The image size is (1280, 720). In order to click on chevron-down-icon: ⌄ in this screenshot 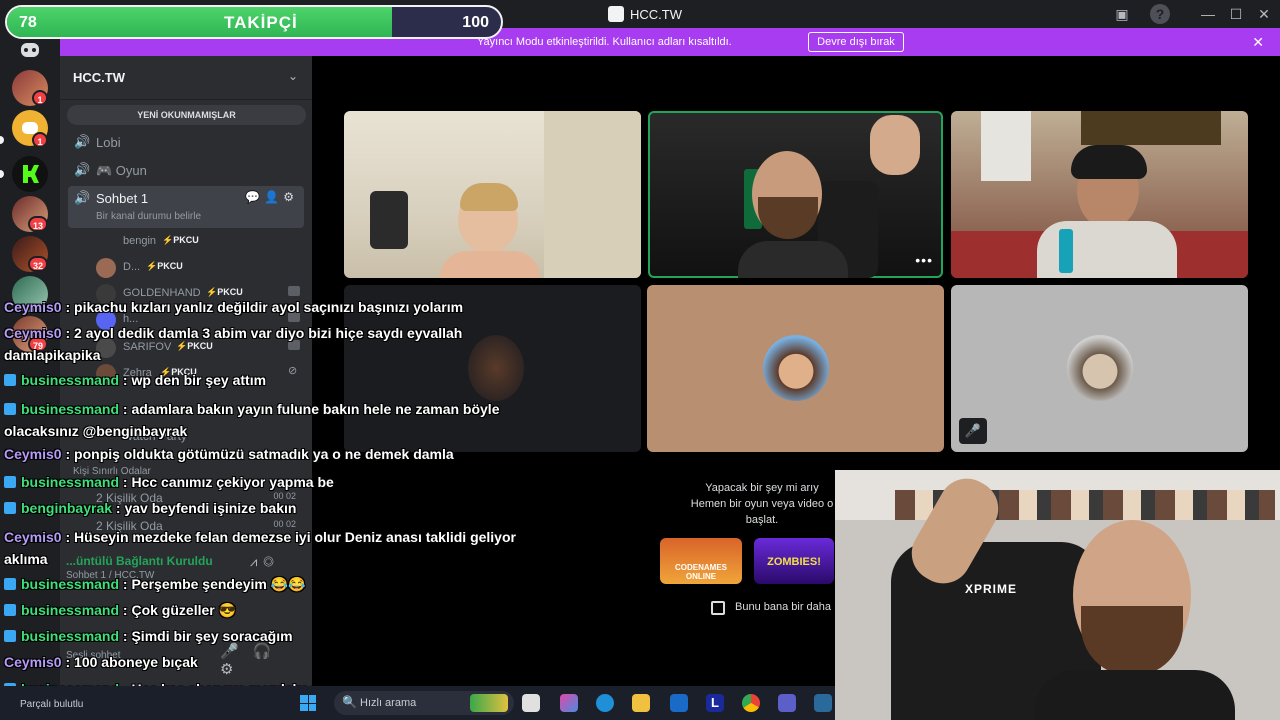, I will do `click(293, 76)`.